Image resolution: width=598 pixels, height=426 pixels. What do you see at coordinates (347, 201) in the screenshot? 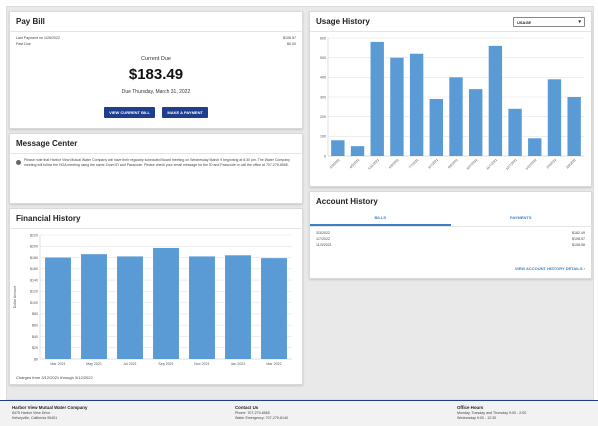
I see `account-history-title: Account History` at bounding box center [347, 201].